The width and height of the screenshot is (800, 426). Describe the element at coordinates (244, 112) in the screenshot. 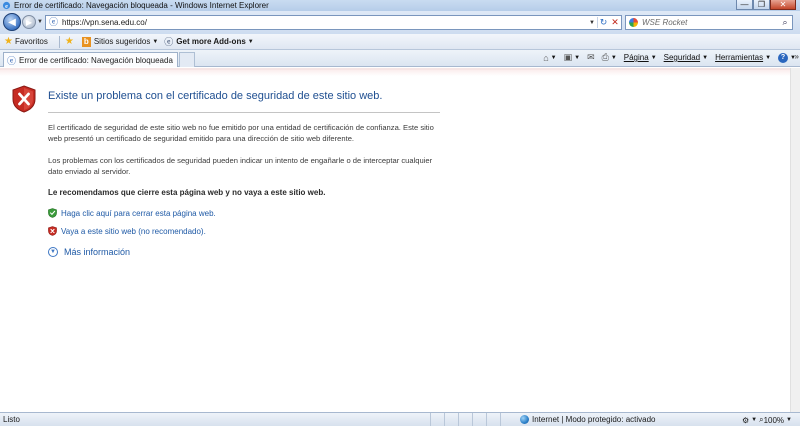

I see `divider` at that location.